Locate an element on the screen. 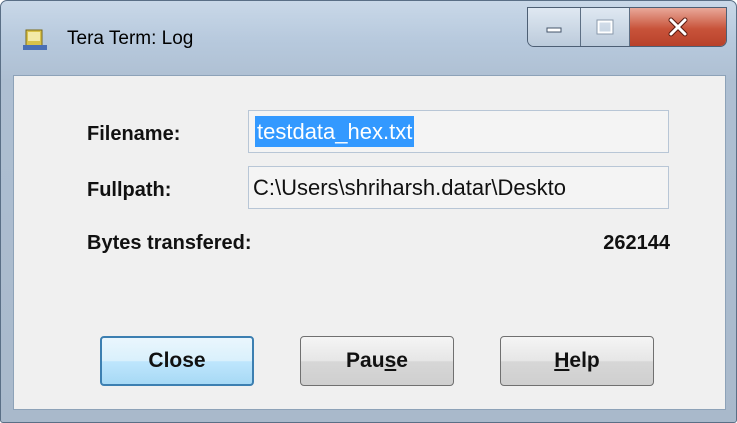 Image resolution: width=737 pixels, height=423 pixels. filename-label: Filename: is located at coordinates (134, 134).